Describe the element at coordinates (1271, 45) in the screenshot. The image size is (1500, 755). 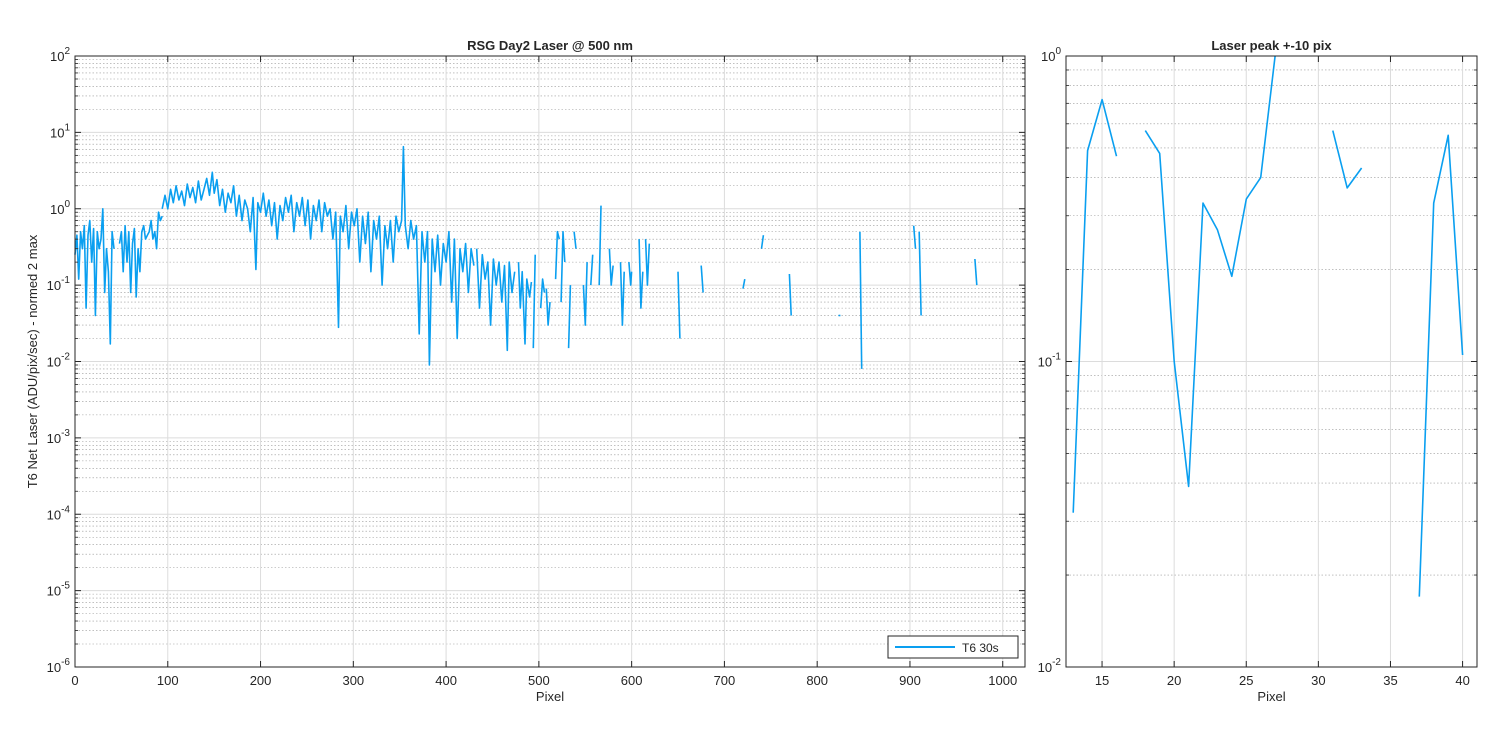
I see `chart-title: Laser peak +-10 pix` at that location.